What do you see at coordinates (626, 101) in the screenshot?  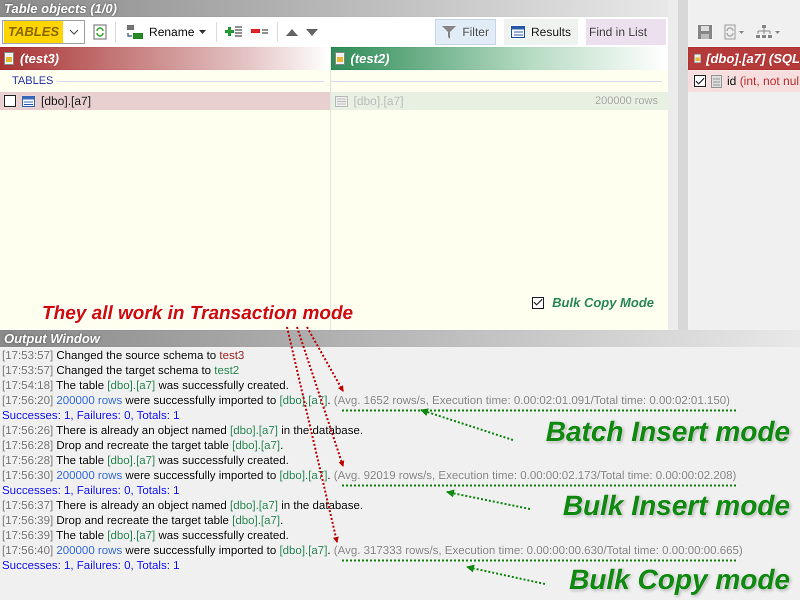 I see `row-count: 200000 rows` at bounding box center [626, 101].